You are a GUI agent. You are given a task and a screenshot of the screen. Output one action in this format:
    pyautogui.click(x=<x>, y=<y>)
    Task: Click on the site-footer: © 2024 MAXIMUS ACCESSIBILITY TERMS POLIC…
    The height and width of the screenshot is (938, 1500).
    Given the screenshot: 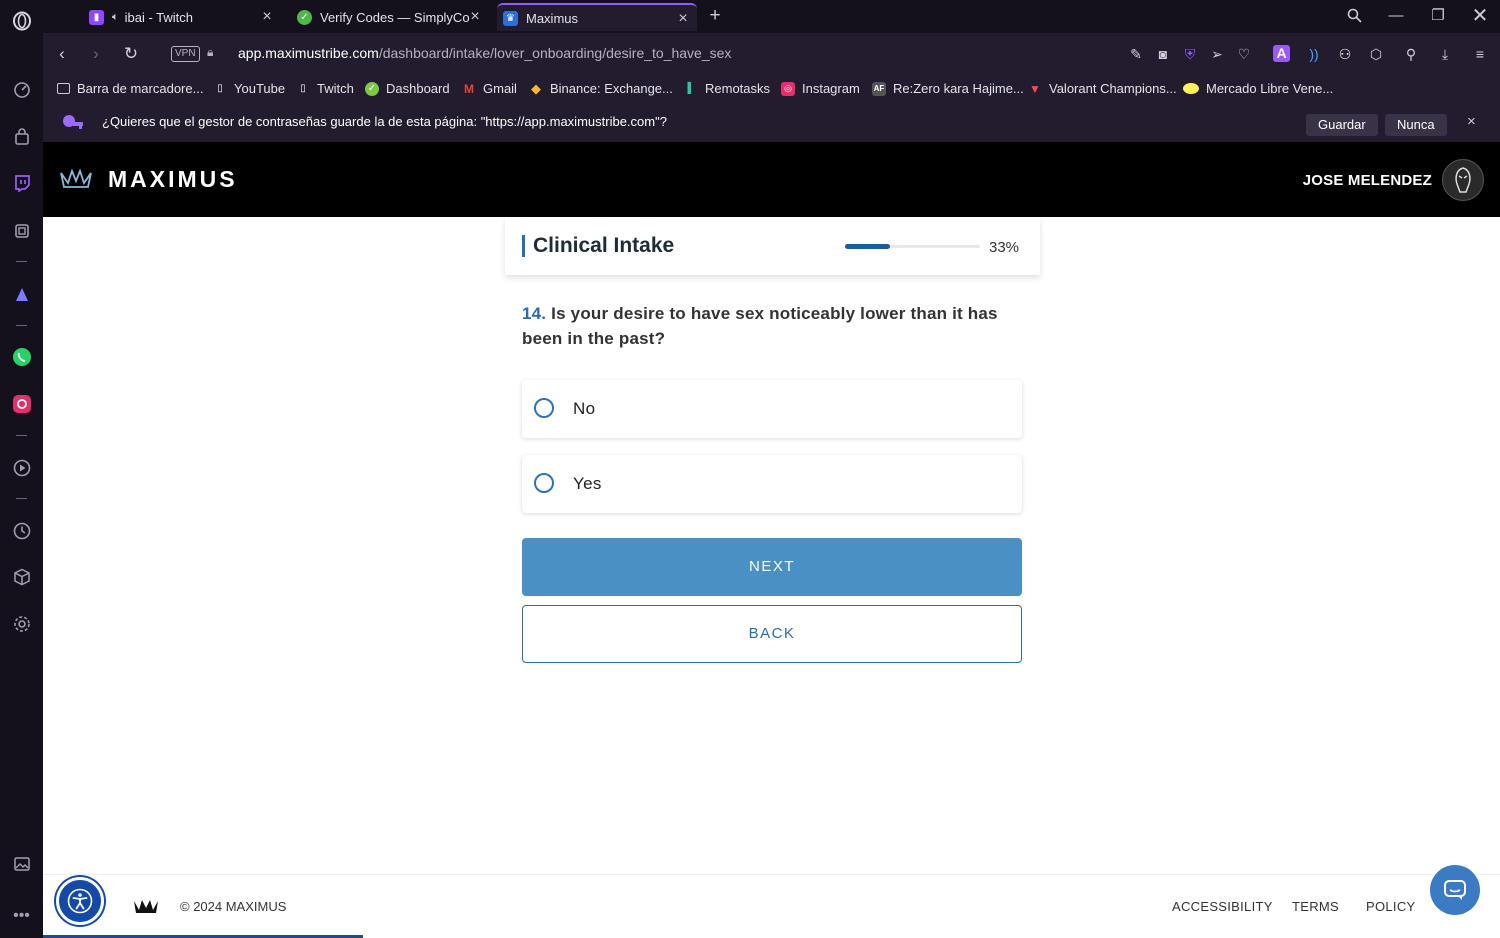 What is the action you would take?
    pyautogui.click(x=771, y=901)
    